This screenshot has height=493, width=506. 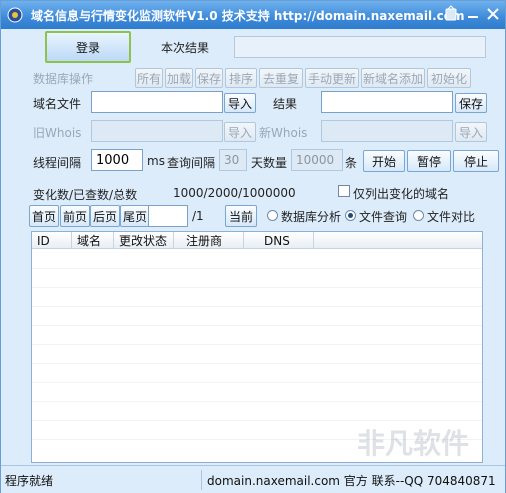 I want to click on current-page-button: 当前, so click(x=241, y=216).